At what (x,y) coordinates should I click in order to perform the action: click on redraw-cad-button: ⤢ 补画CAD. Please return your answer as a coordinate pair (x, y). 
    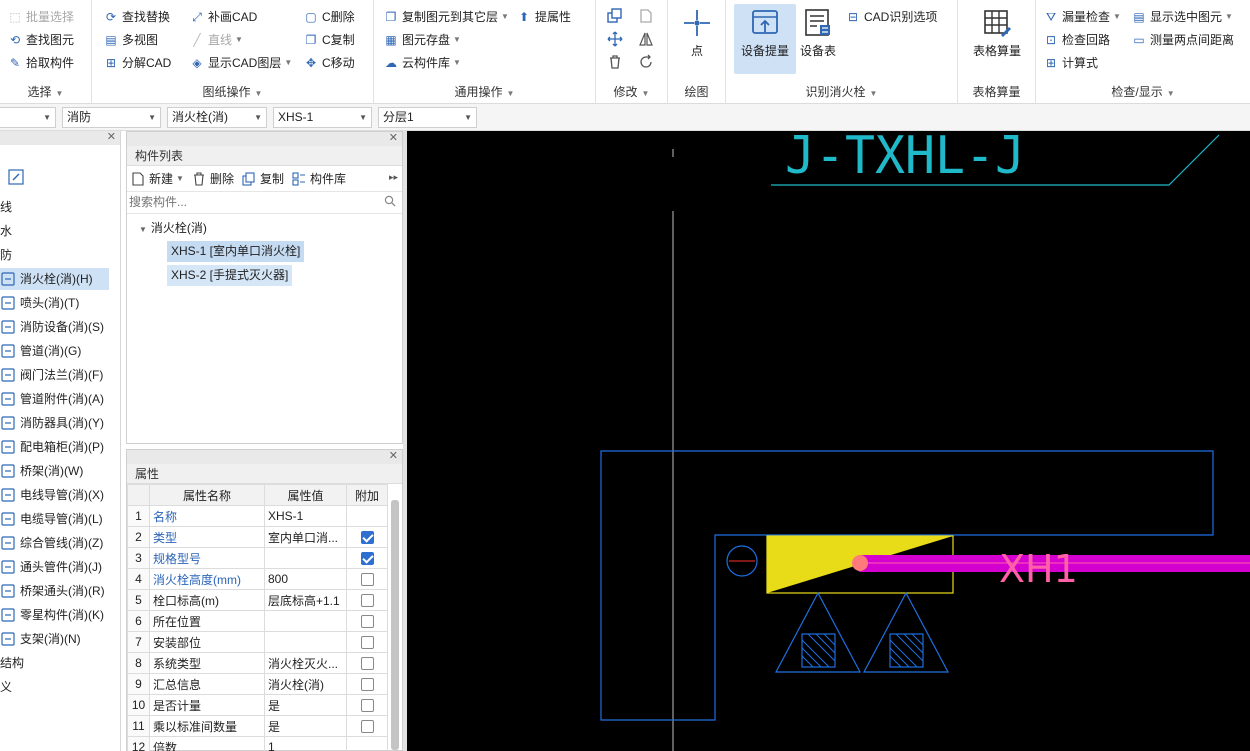
    Looking at the image, I should click on (223, 17).